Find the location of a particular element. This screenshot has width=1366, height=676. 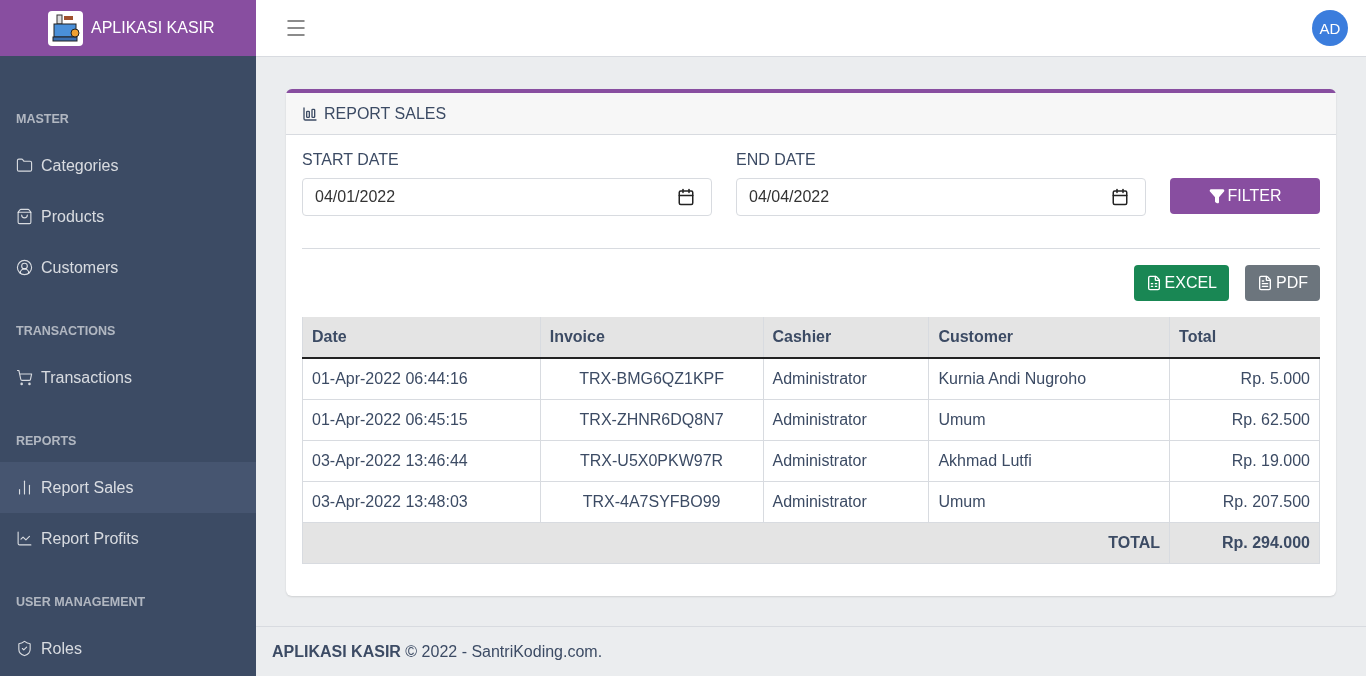

pdf-button: PDF is located at coordinates (1282, 283).